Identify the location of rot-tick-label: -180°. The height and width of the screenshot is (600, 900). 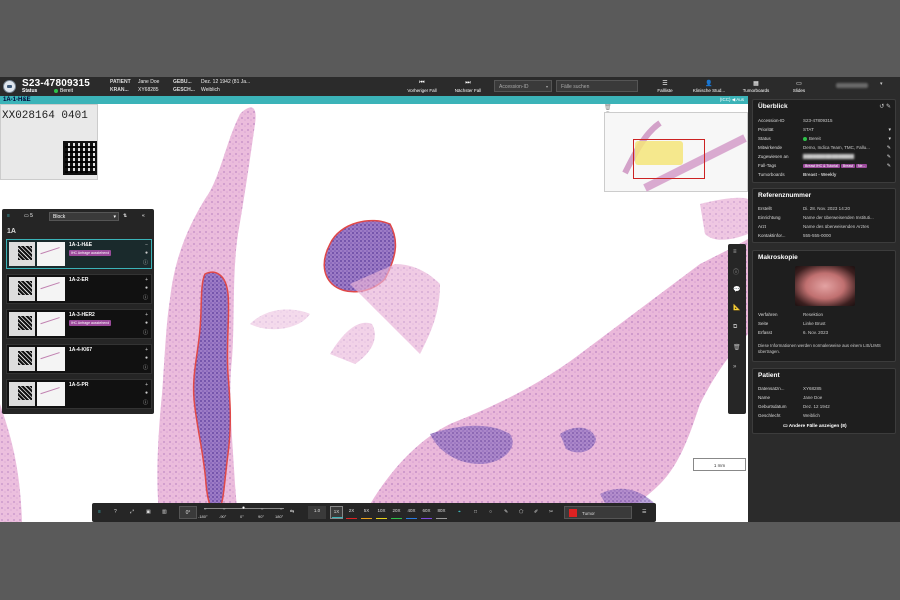
(203, 516).